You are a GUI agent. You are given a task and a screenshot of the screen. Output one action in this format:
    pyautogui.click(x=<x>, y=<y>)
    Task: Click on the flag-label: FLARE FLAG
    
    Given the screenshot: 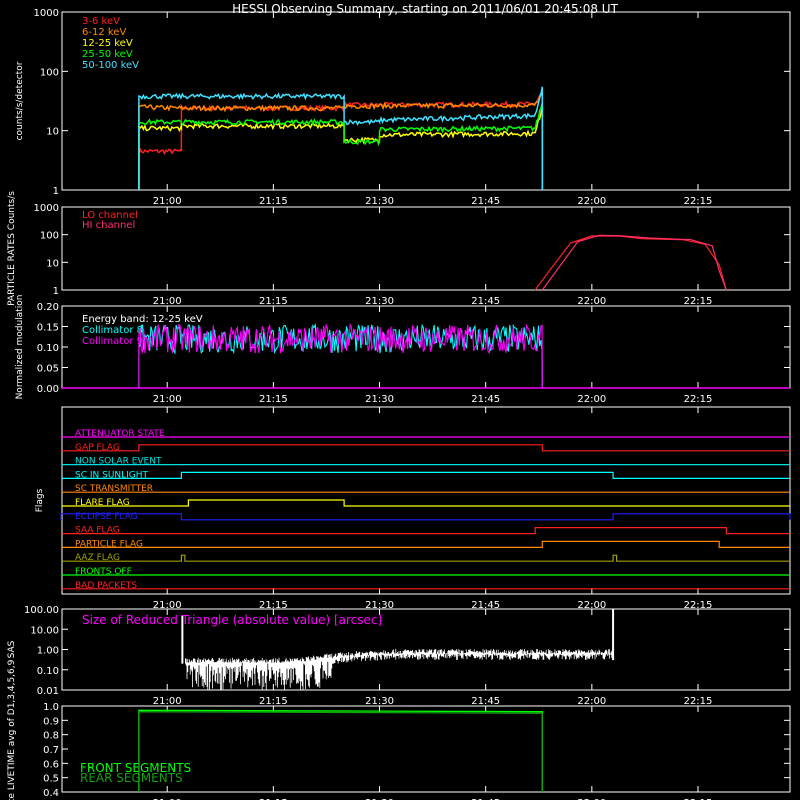 What is the action you would take?
    pyautogui.click(x=102, y=503)
    